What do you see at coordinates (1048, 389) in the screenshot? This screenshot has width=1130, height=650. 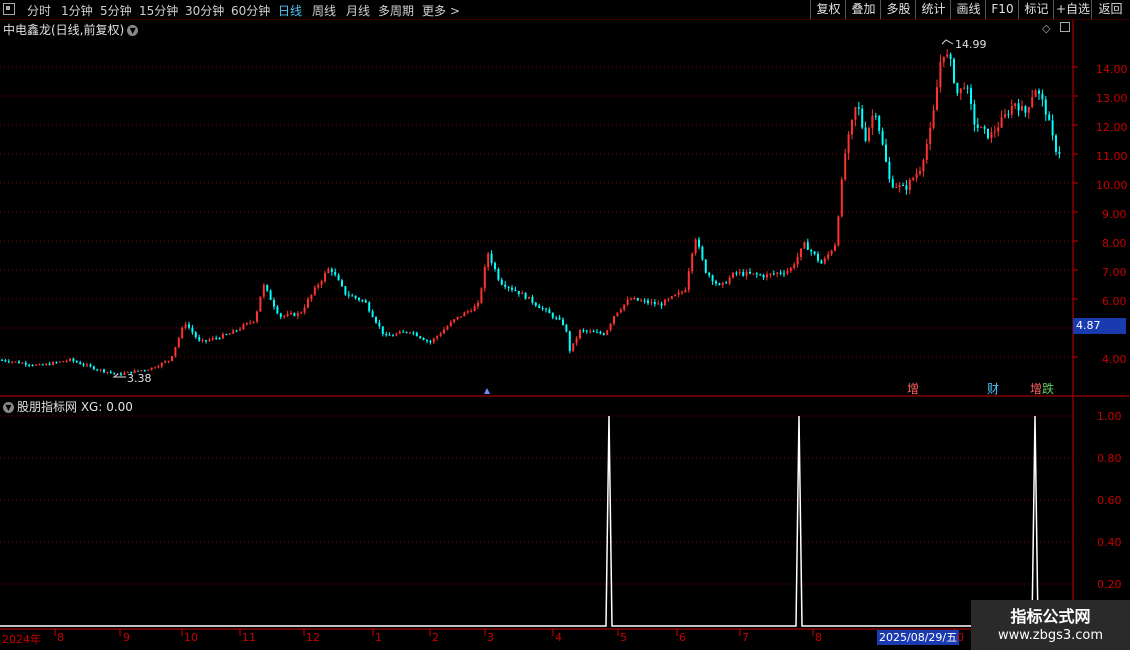 I see `event-marker-fall: 跌` at bounding box center [1048, 389].